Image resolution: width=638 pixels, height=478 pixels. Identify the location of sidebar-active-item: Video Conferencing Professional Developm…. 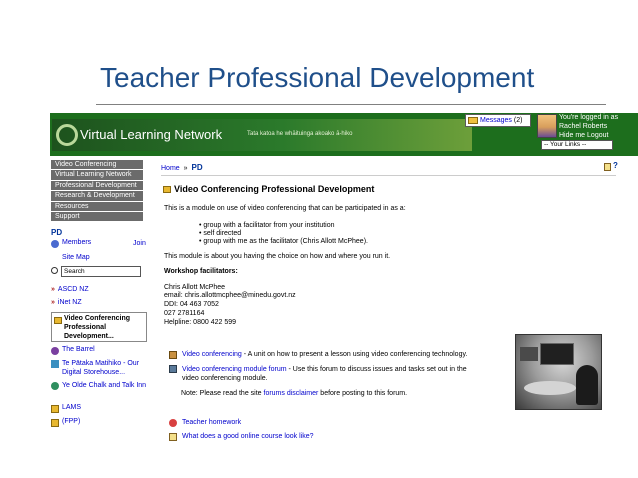
(99, 327).